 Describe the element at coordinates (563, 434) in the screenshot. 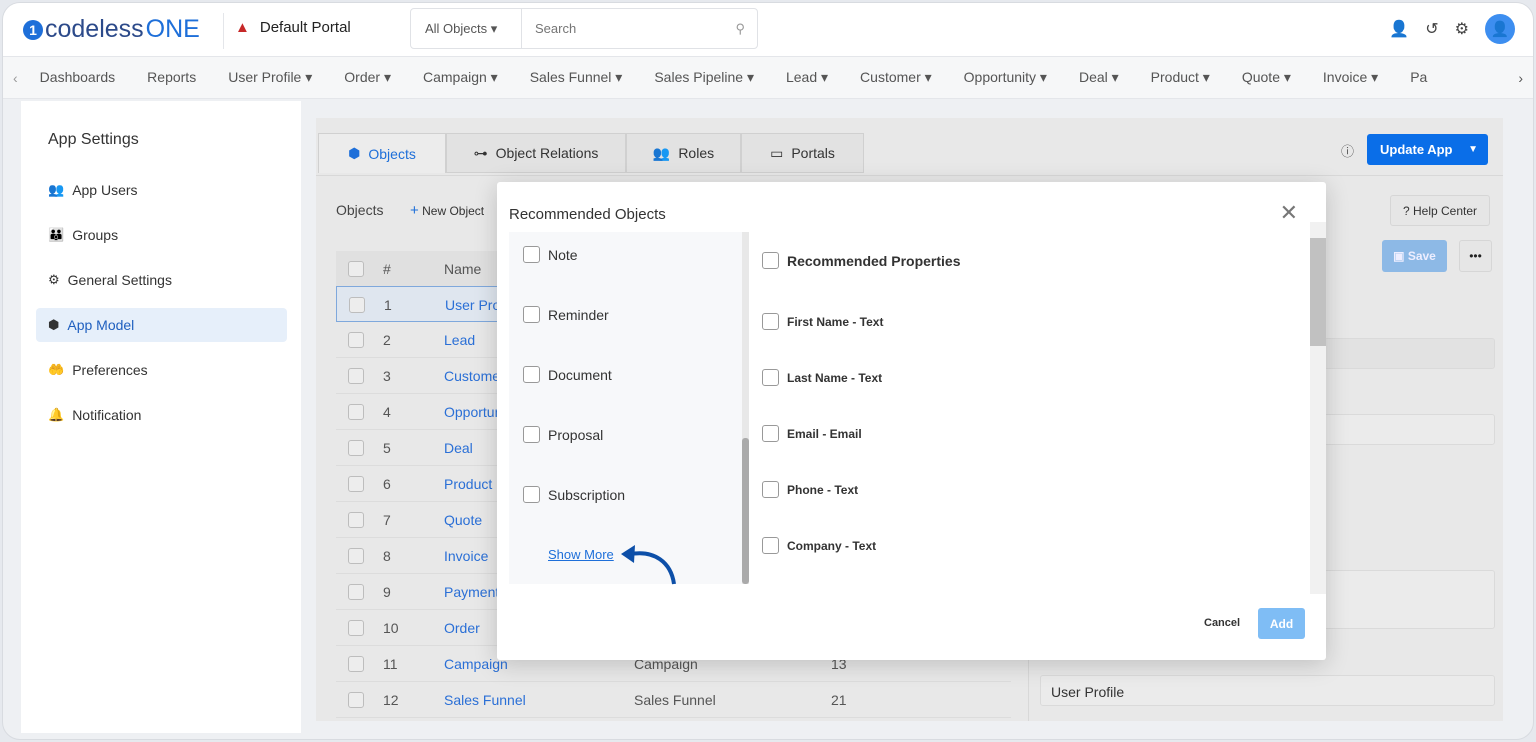

I see `object-option: Proposal` at that location.